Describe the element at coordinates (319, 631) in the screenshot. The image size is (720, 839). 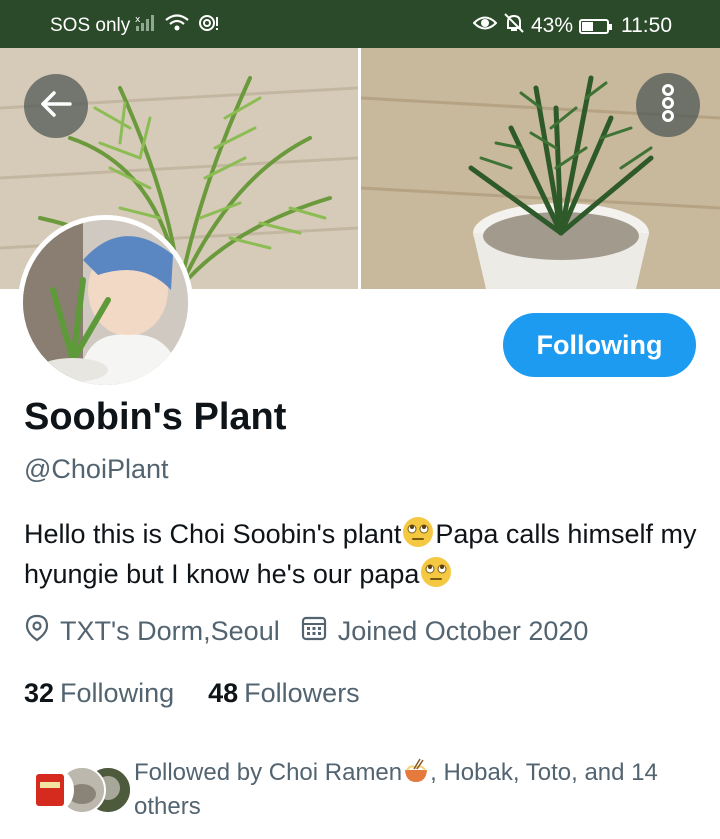
I see `calendar-icon` at that location.